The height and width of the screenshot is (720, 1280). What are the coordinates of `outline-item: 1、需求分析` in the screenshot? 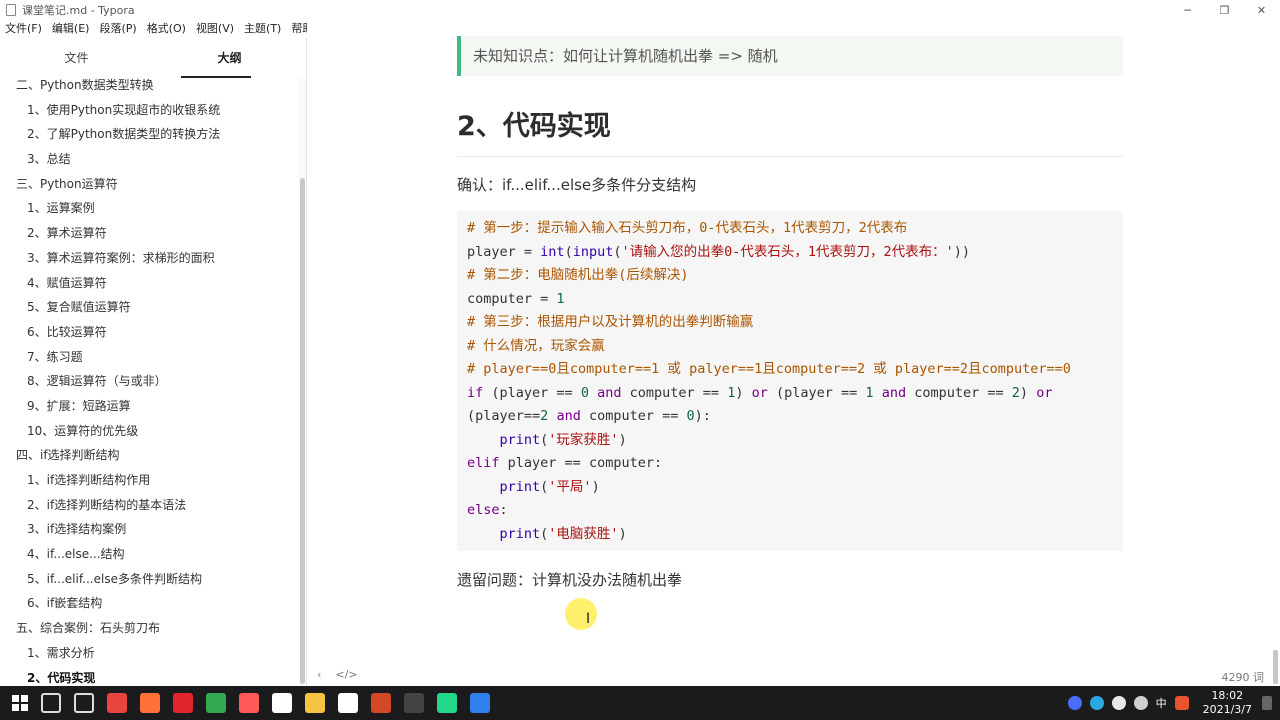 It's located at (149, 653).